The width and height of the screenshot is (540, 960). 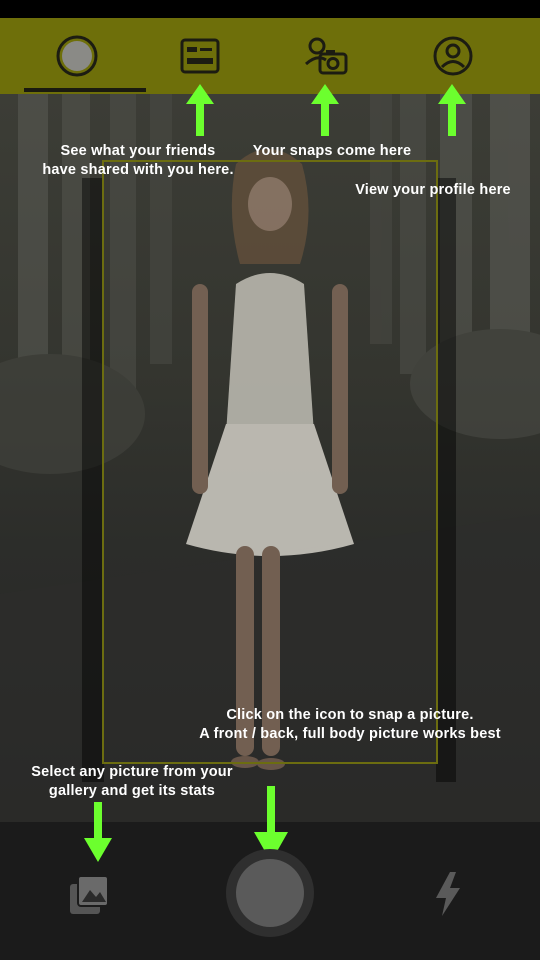 I want to click on flash-button, so click(x=448, y=894).